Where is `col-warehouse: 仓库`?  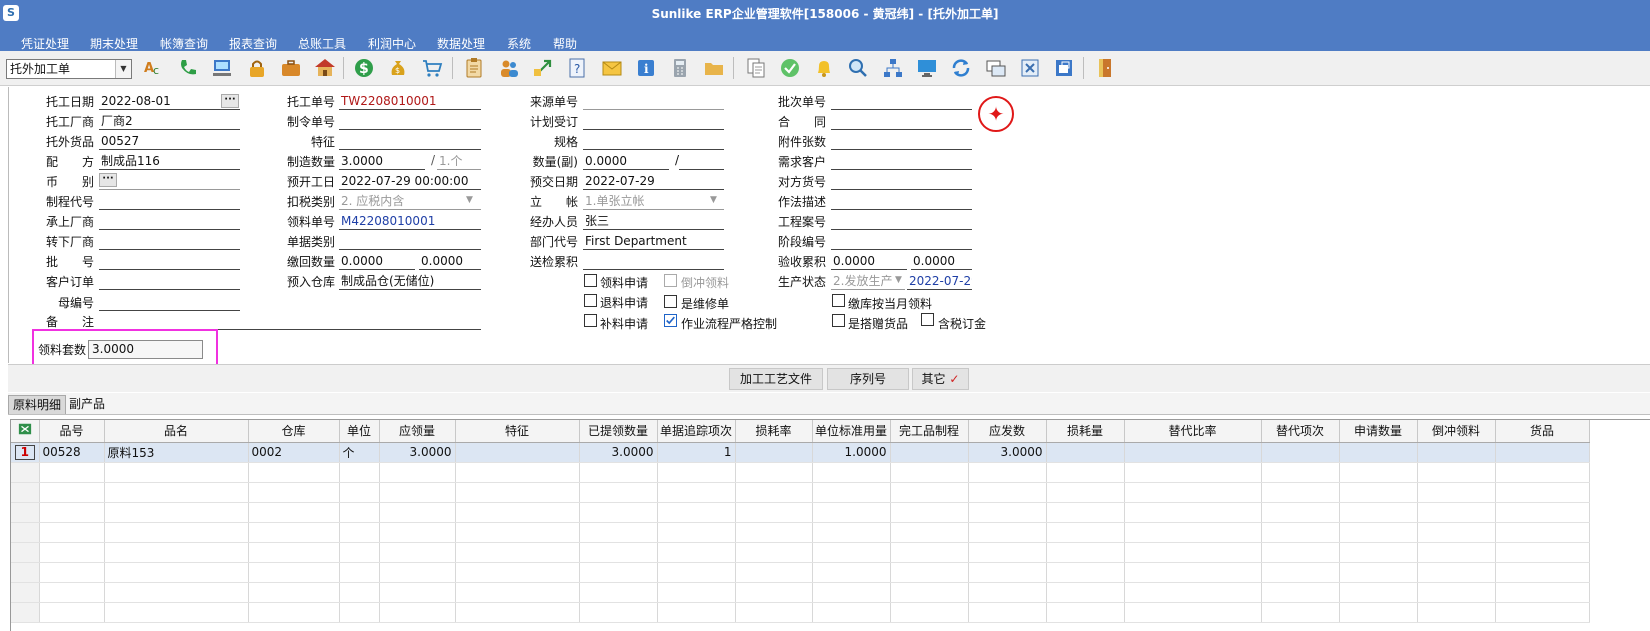 col-warehouse: 仓库 is located at coordinates (294, 431).